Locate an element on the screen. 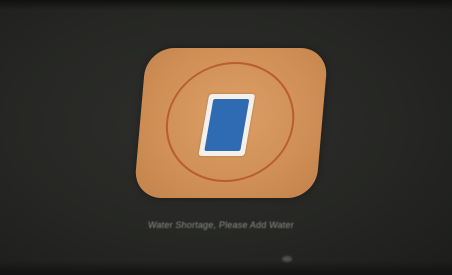 The image size is (452, 275). alert-message: Water Shortage, Please Add Water is located at coordinates (221, 225).